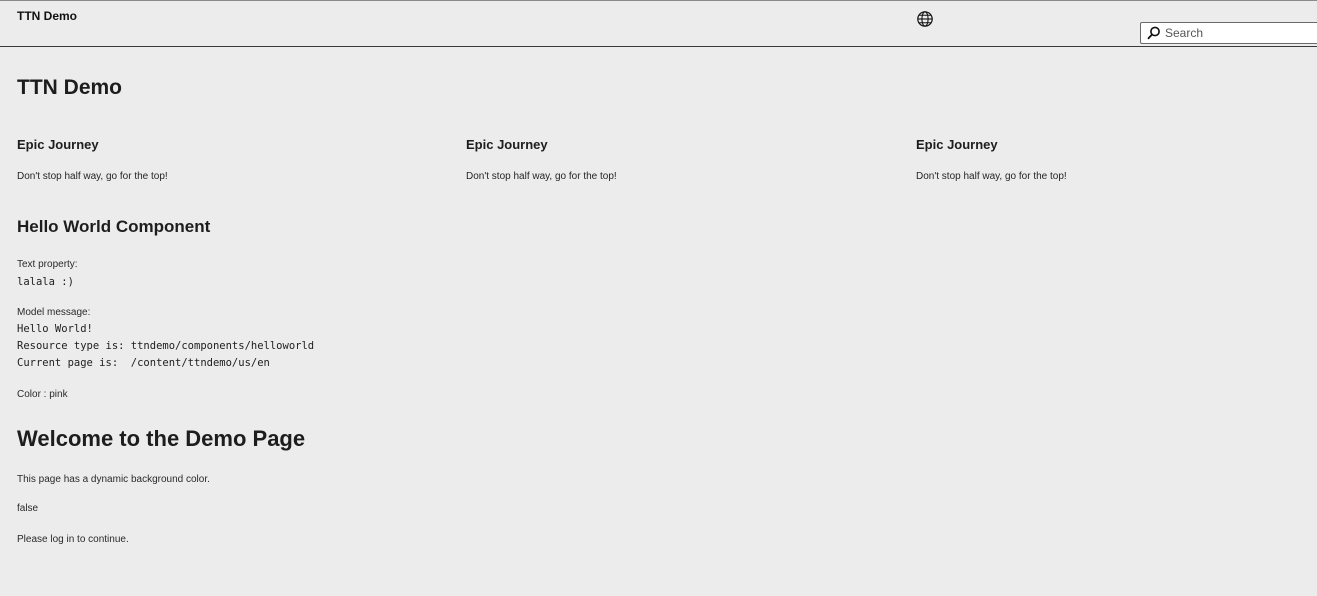  Describe the element at coordinates (161, 438) in the screenshot. I see `welcome-title: Welcome to the Demo Page` at that location.